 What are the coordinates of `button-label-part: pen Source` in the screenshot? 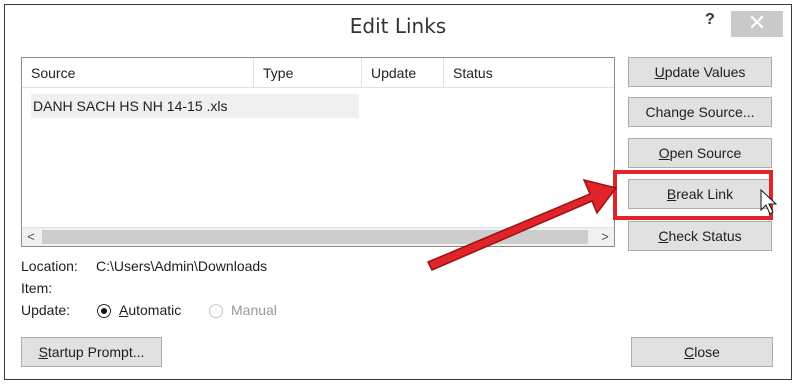 It's located at (705, 153).